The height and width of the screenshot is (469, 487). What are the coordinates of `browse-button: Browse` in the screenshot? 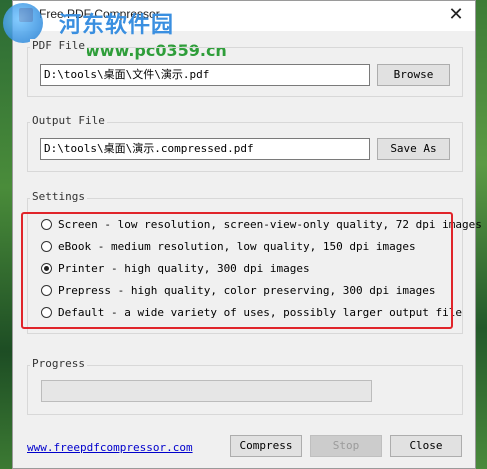 It's located at (413, 75).